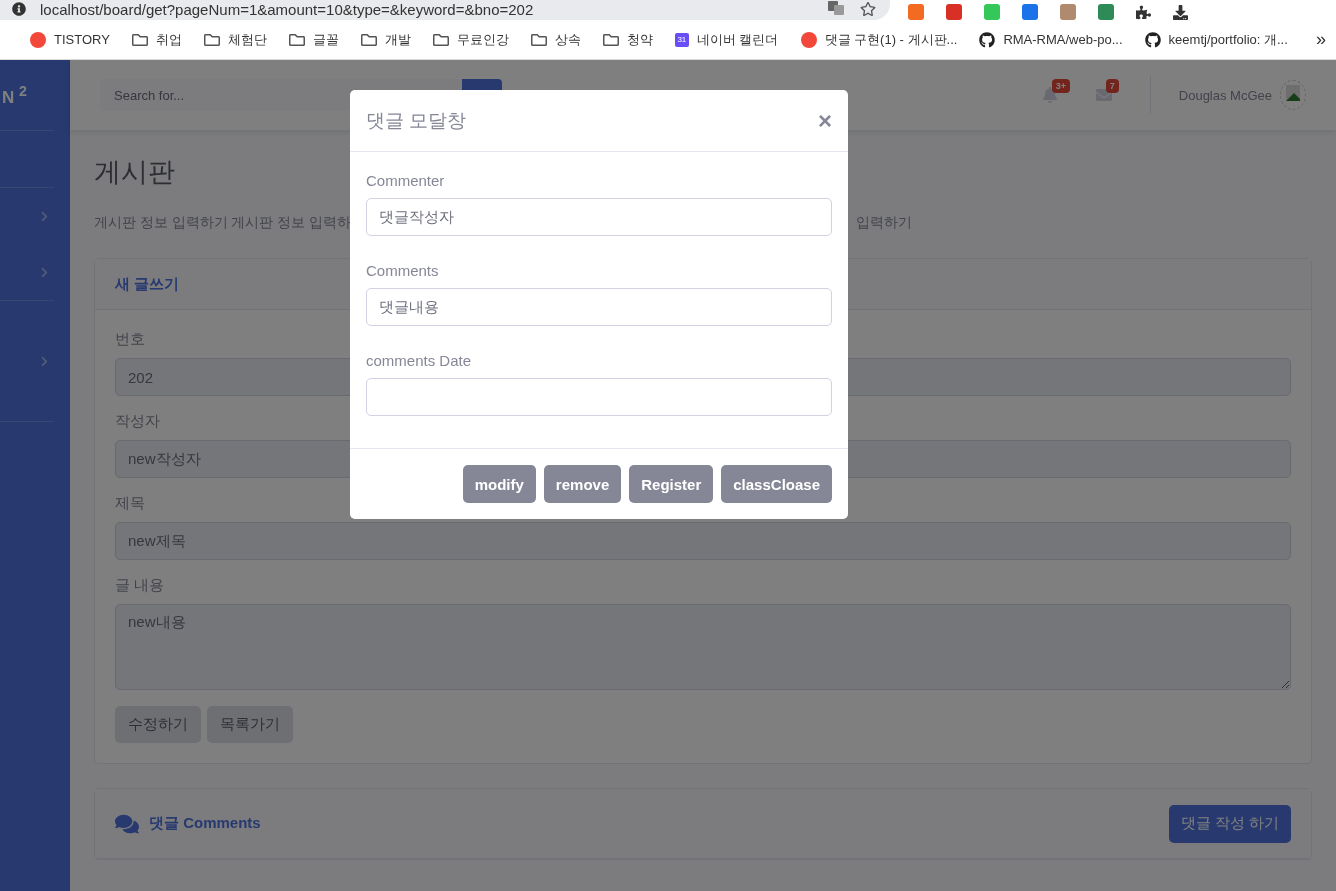  What do you see at coordinates (1061, 86) in the screenshot?
I see `alert-badge: 3+` at bounding box center [1061, 86].